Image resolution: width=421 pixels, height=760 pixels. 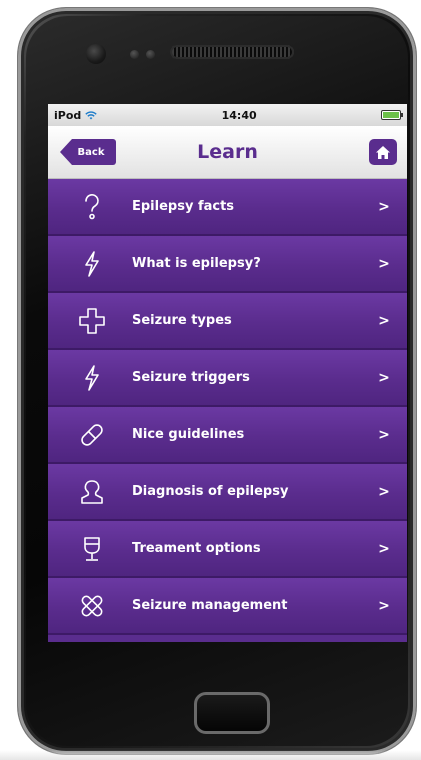 I want to click on menu-item-what-is-epilepsy: What is epilepsy? >, so click(x=227, y=264).